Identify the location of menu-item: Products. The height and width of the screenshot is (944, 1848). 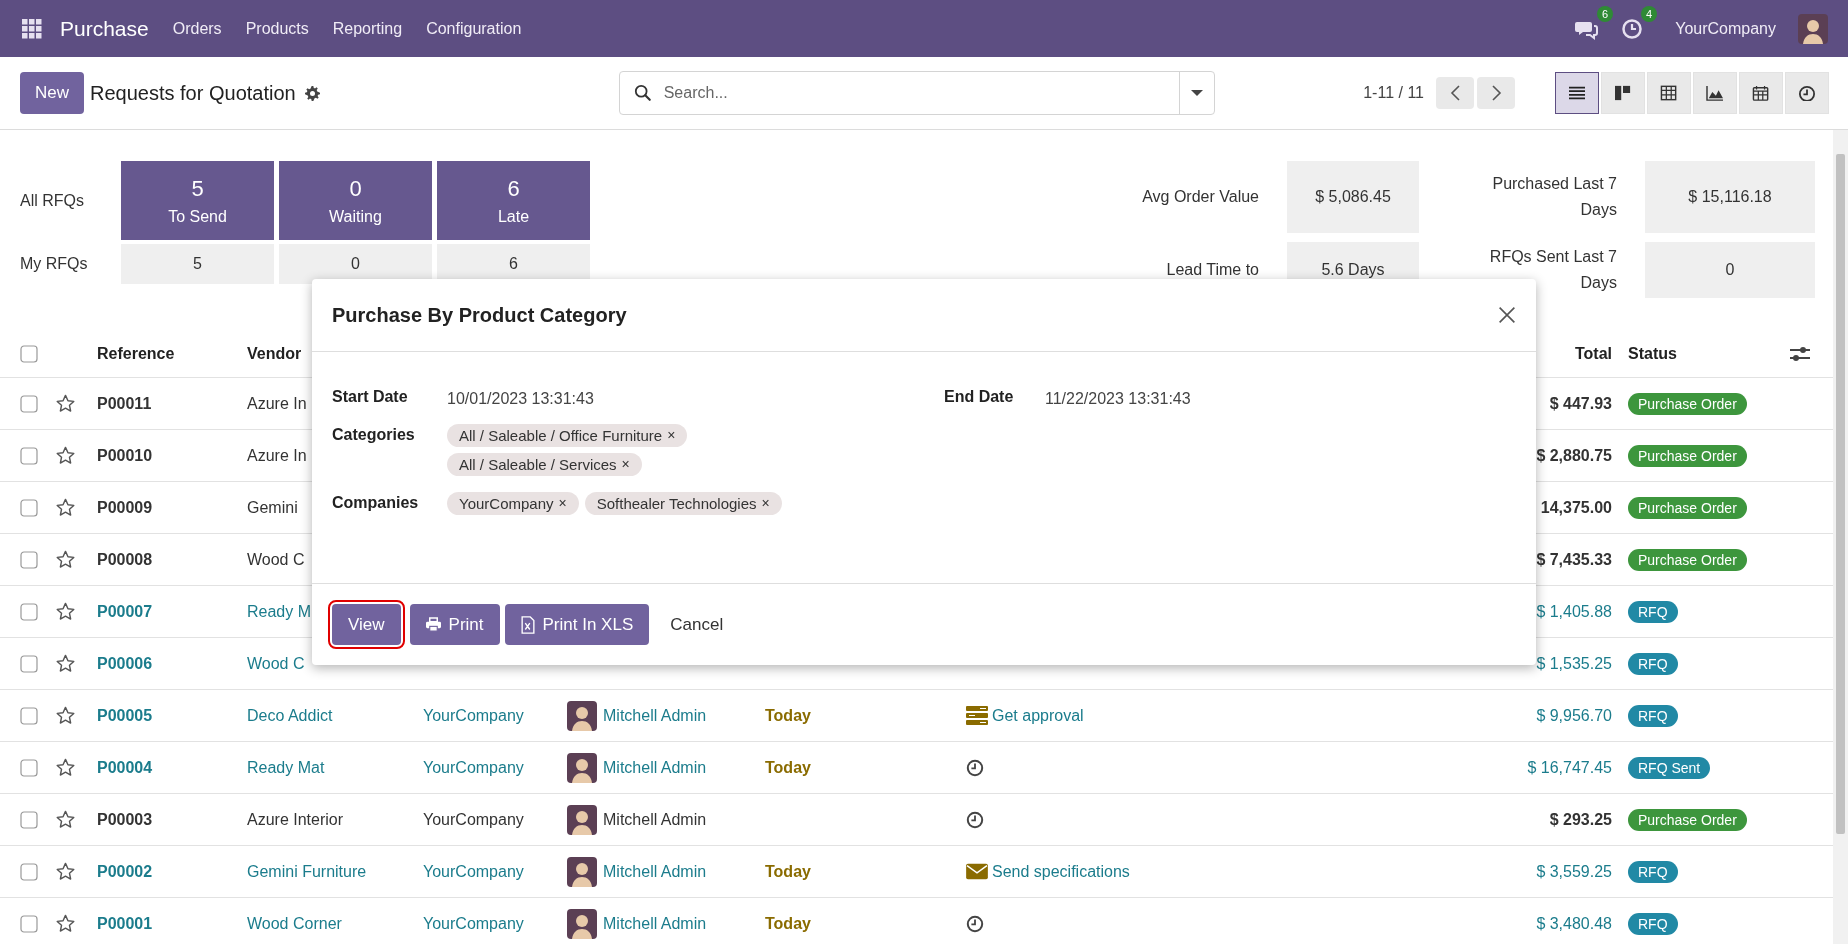
(277, 28).